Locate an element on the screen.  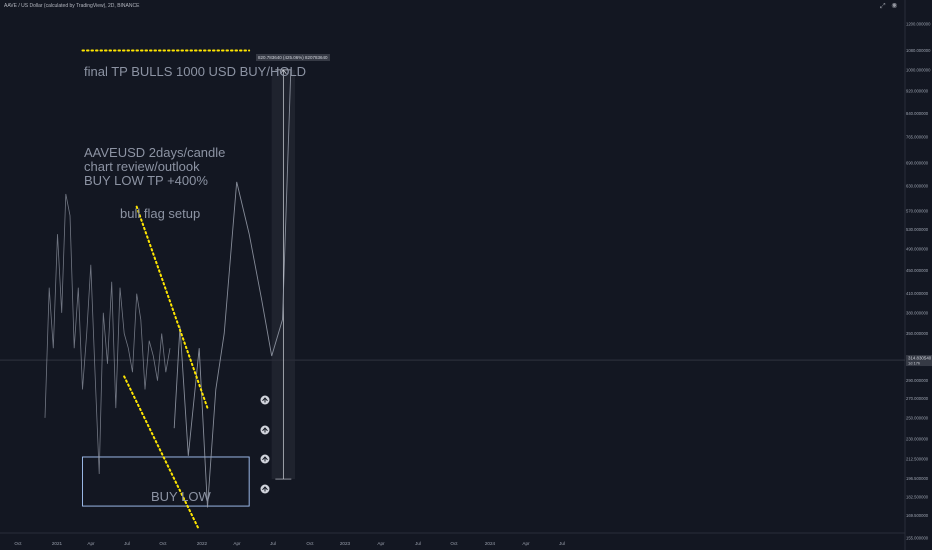
y-tick-label: 450.000000 is located at coordinates (917, 270).